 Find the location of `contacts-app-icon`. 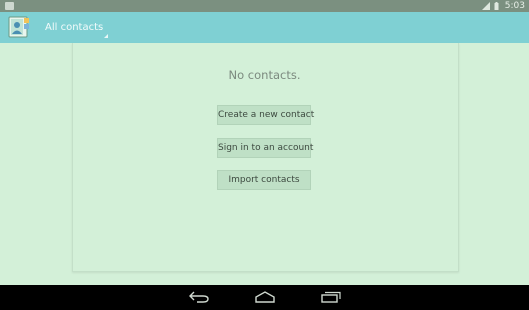

contacts-app-icon is located at coordinates (19, 27).